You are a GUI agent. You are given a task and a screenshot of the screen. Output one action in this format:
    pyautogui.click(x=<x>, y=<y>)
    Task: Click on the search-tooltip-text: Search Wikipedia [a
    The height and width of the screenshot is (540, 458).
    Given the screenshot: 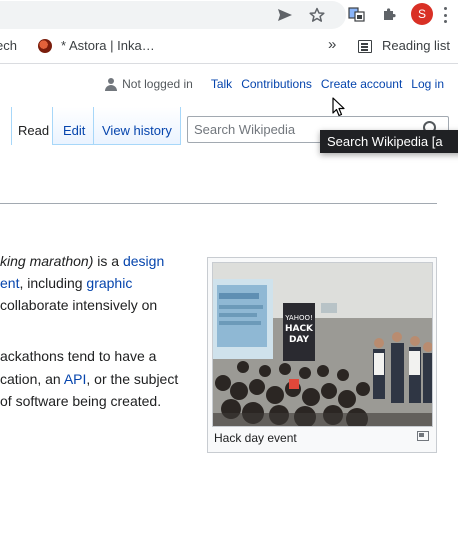 What is the action you would take?
    pyautogui.click(x=385, y=141)
    